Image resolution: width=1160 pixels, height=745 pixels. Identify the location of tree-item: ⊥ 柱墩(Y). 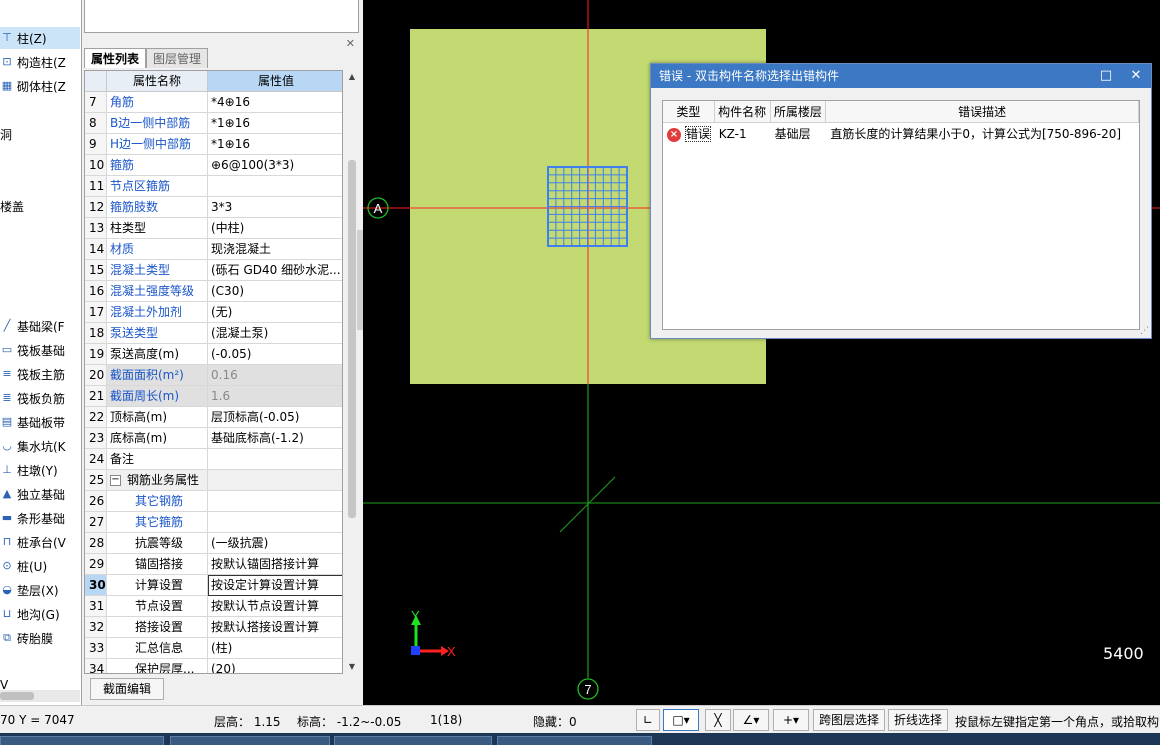
(40, 470).